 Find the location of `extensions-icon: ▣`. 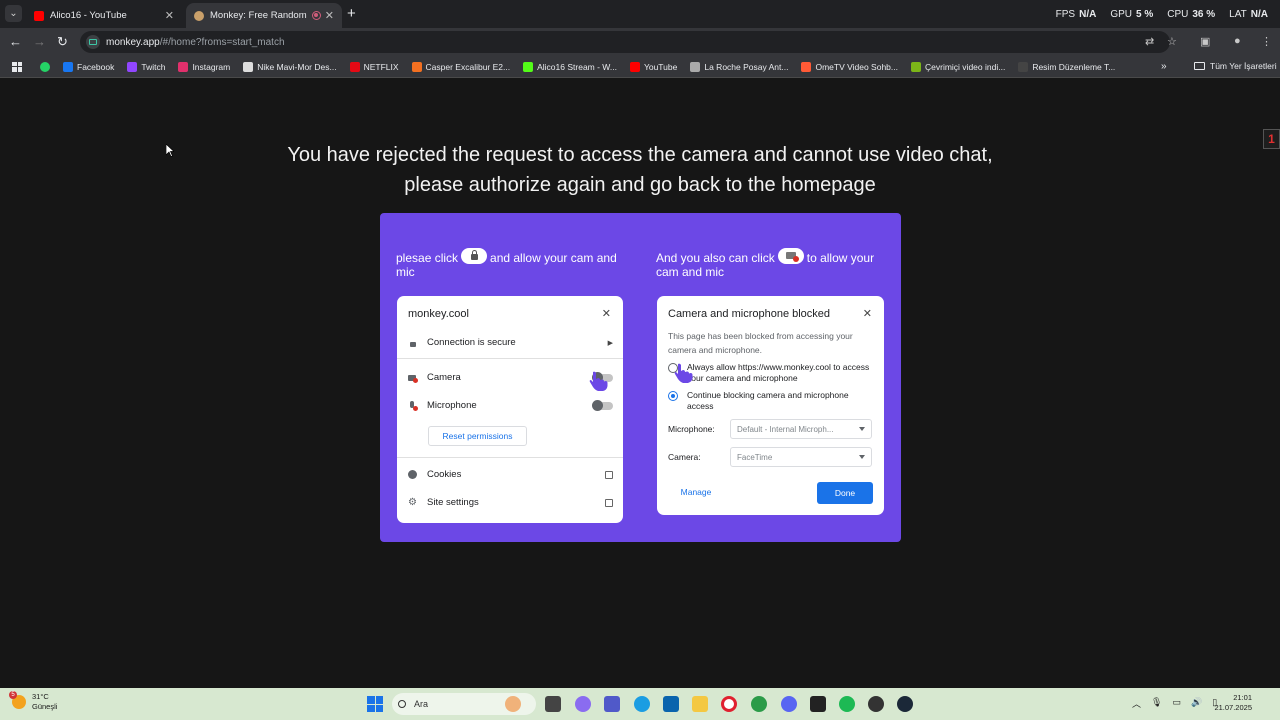

extensions-icon: ▣ is located at coordinates (1205, 41).